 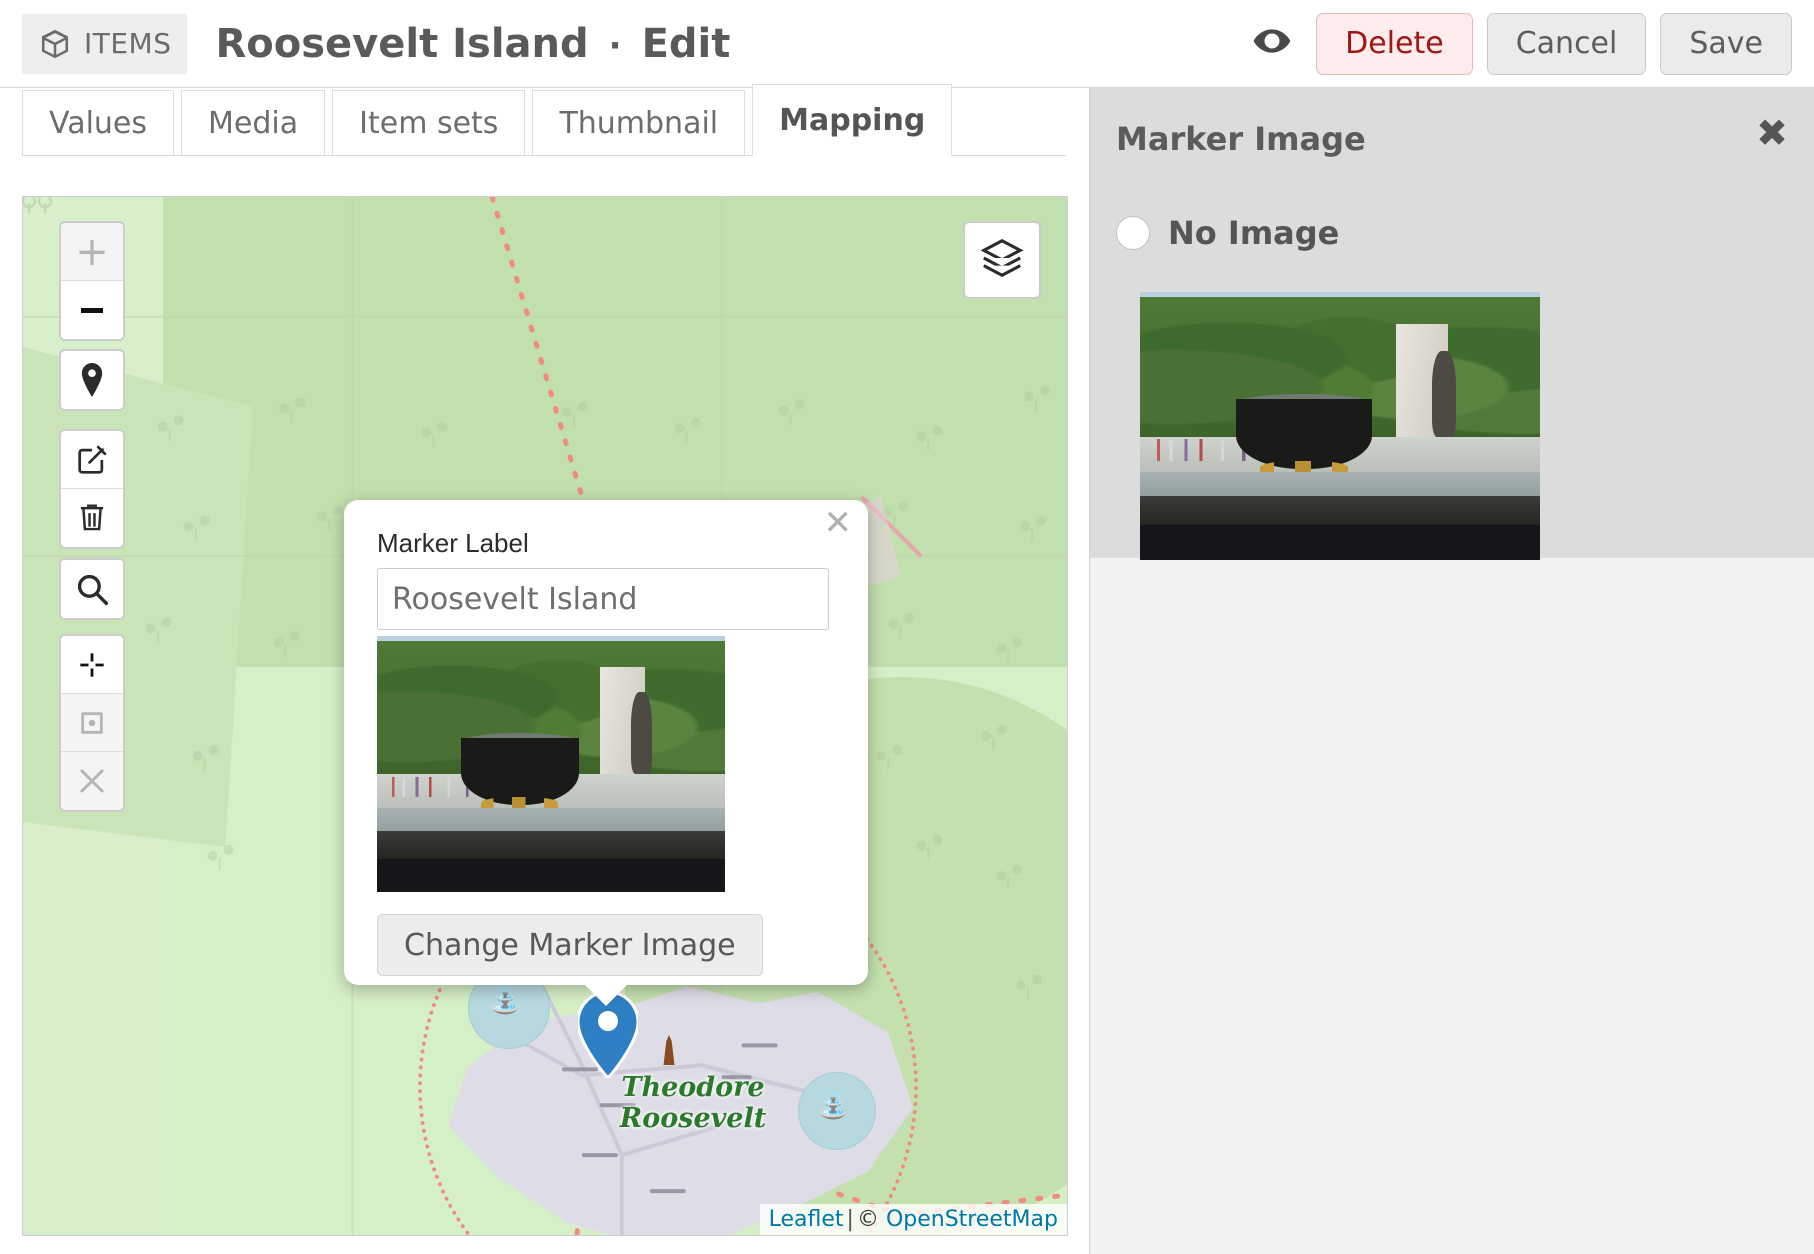 What do you see at coordinates (833, 1106) in the screenshot?
I see `fountain-icon-east: ⛲` at bounding box center [833, 1106].